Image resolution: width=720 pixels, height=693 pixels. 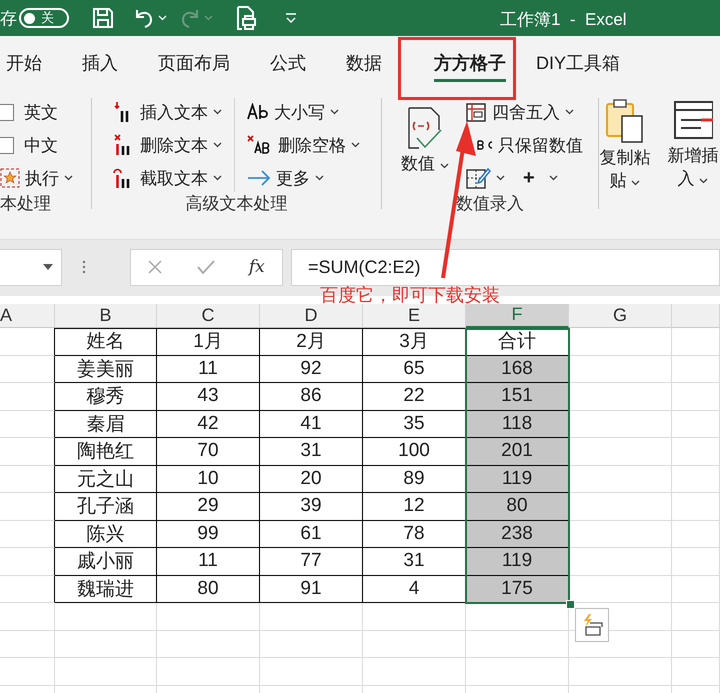 What do you see at coordinates (106, 534) in the screenshot?
I see `table-cell: 陈兴` at bounding box center [106, 534].